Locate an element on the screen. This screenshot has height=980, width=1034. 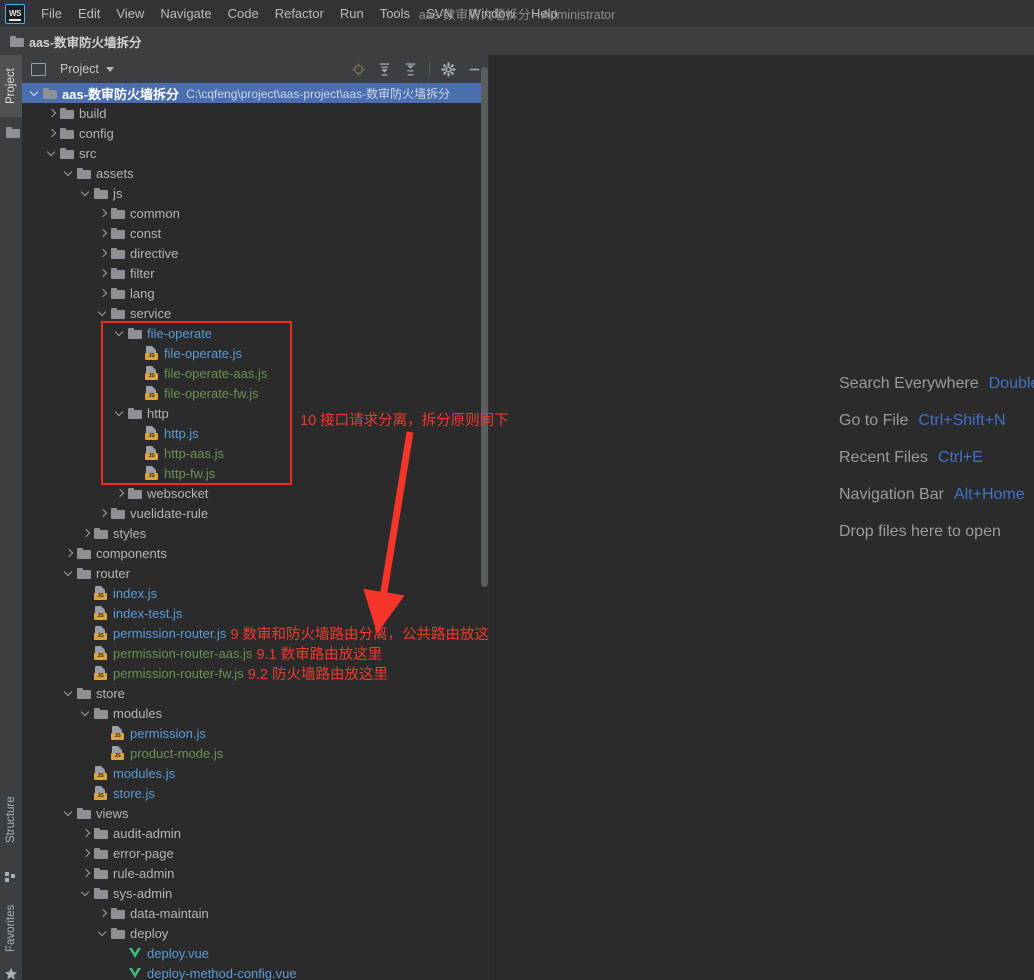
tree-row: JS file-operate-fw.js is located at coordinates (255, 393).